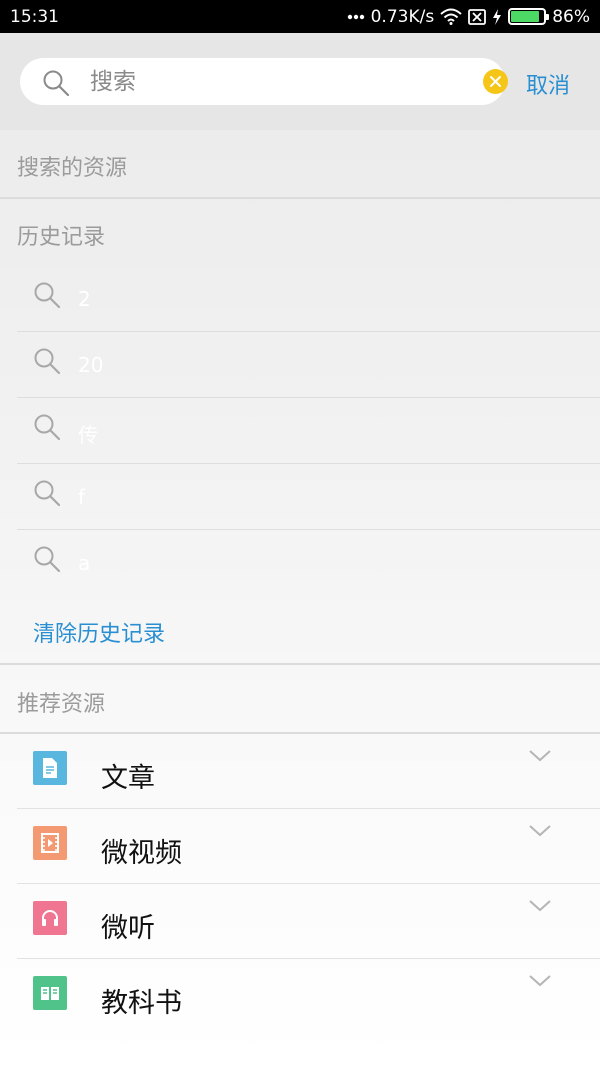  What do you see at coordinates (50, 768) in the screenshot?
I see `document-icon` at bounding box center [50, 768].